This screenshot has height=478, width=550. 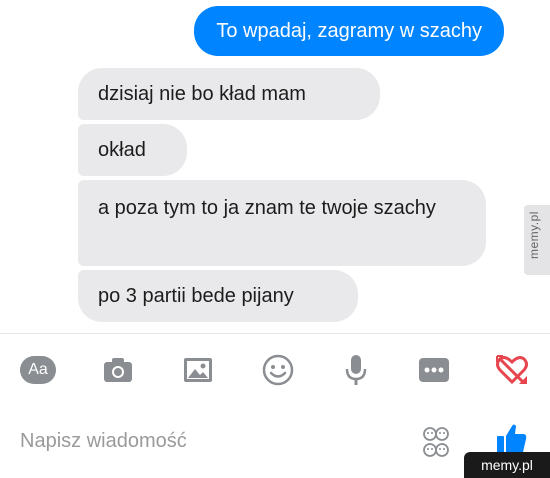 What do you see at coordinates (282, 223) in the screenshot?
I see `message-incoming: a poza tym to ja znam te twoje szachy` at bounding box center [282, 223].